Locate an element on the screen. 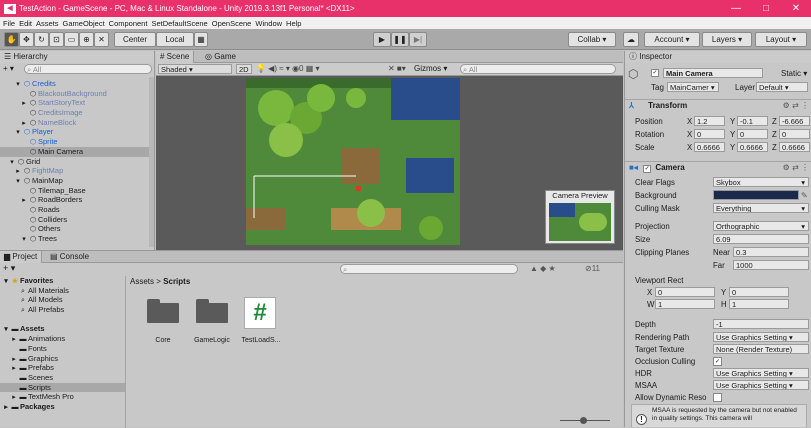 The image size is (811, 428). project-tree-item: ▸ ▬ Animations is located at coordinates (62, 339).